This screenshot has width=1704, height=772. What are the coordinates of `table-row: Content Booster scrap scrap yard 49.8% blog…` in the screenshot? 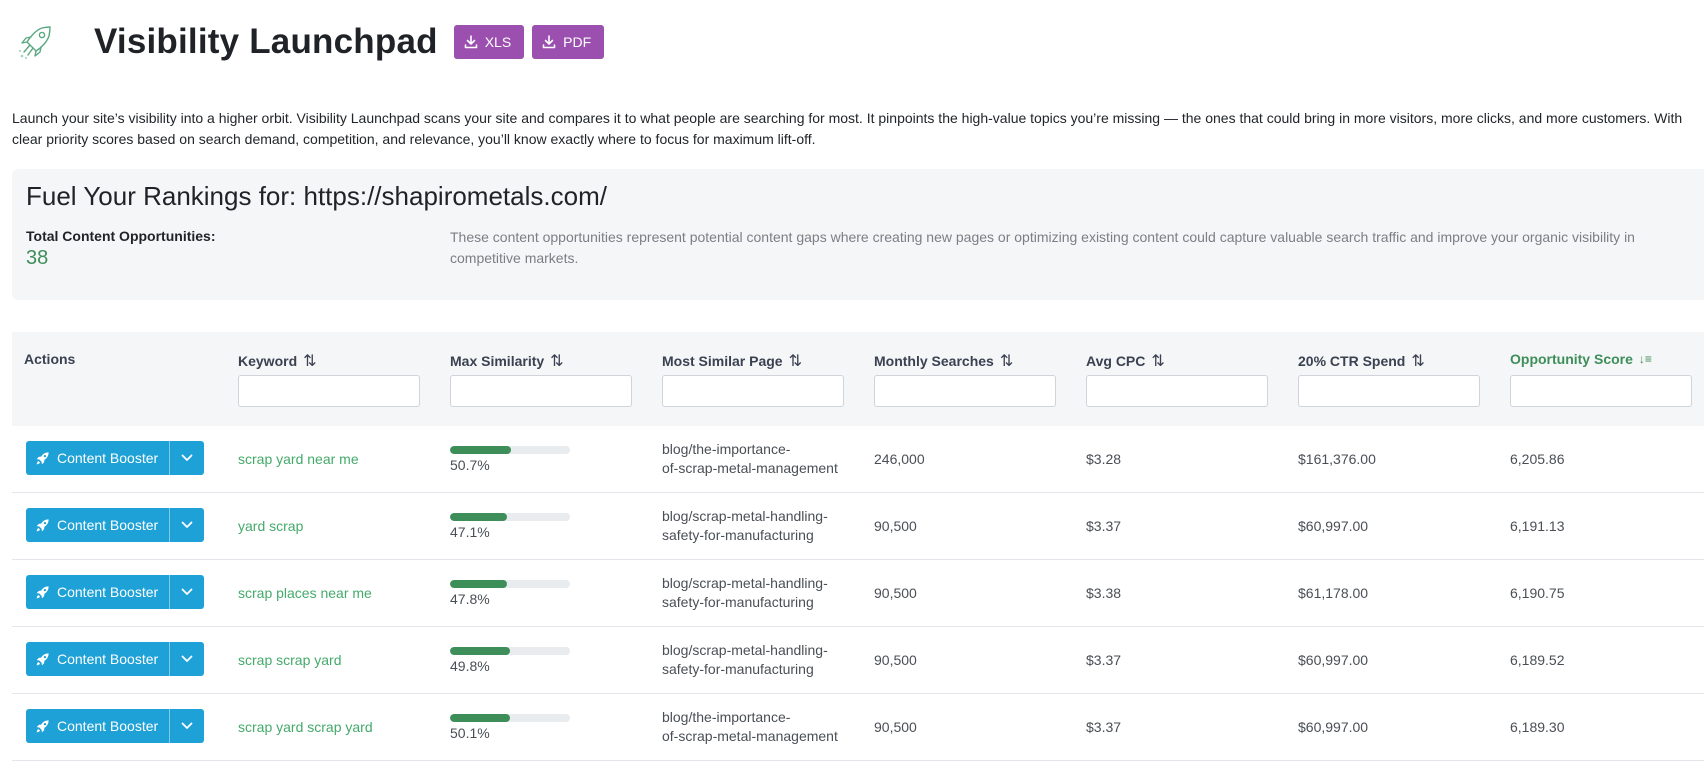 It's located at (858, 660).